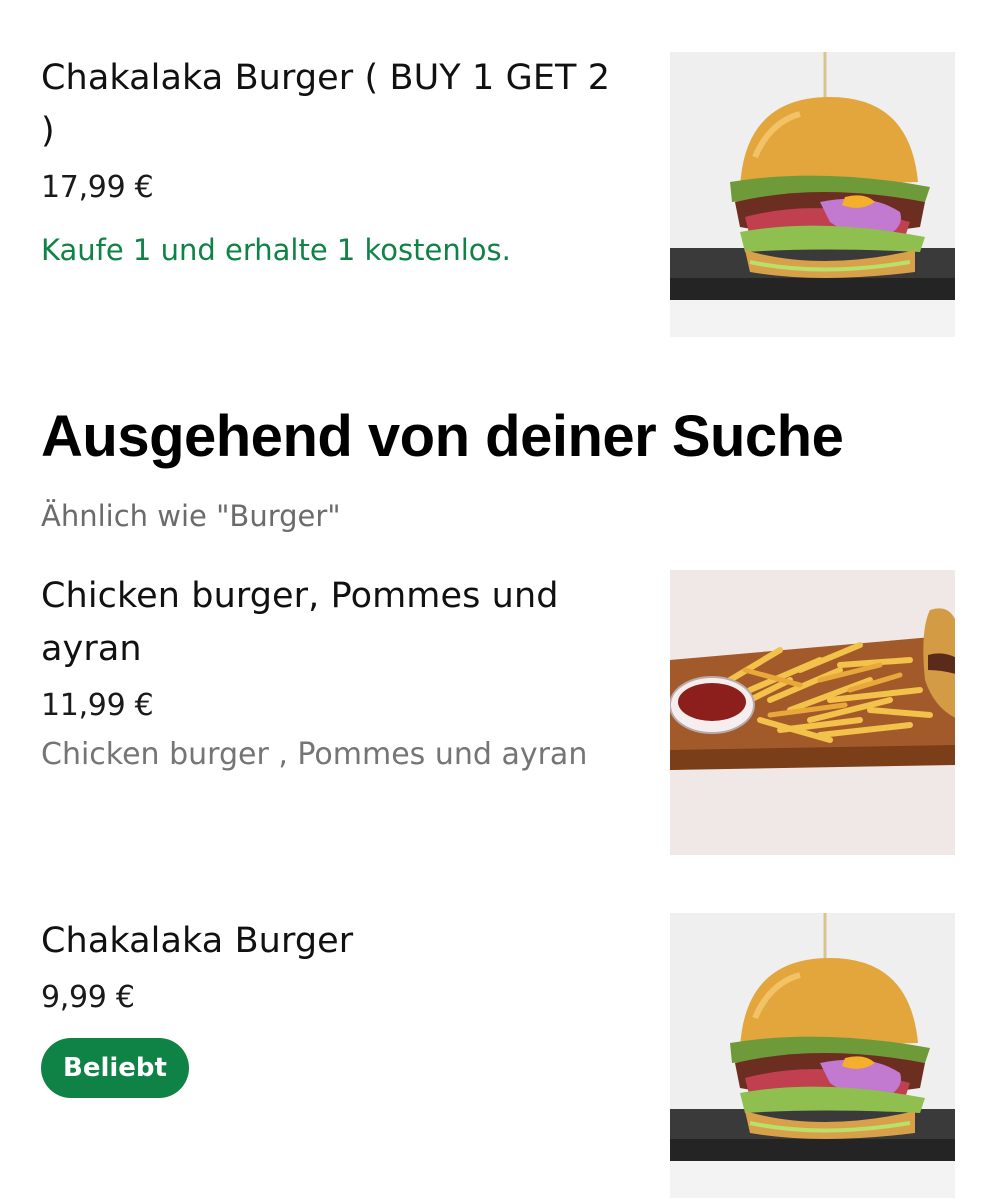 Image resolution: width=995 pixels, height=1200 pixels. I want to click on section-title: Ausgehend von deiner Suche, so click(442, 436).